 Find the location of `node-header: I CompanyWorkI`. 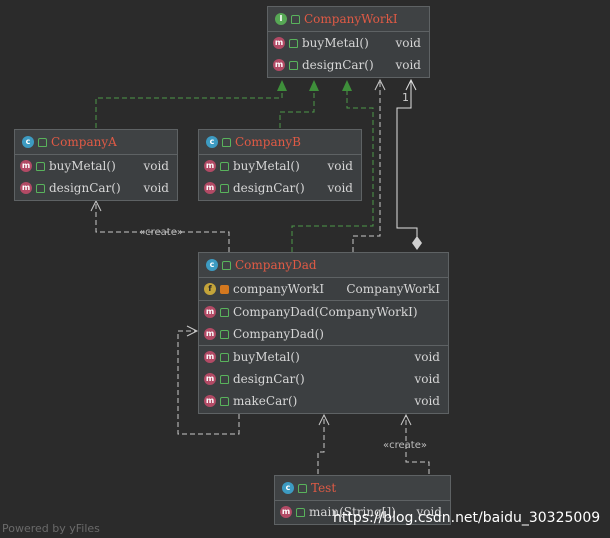

node-header: I CompanyWorkI is located at coordinates (348, 19).